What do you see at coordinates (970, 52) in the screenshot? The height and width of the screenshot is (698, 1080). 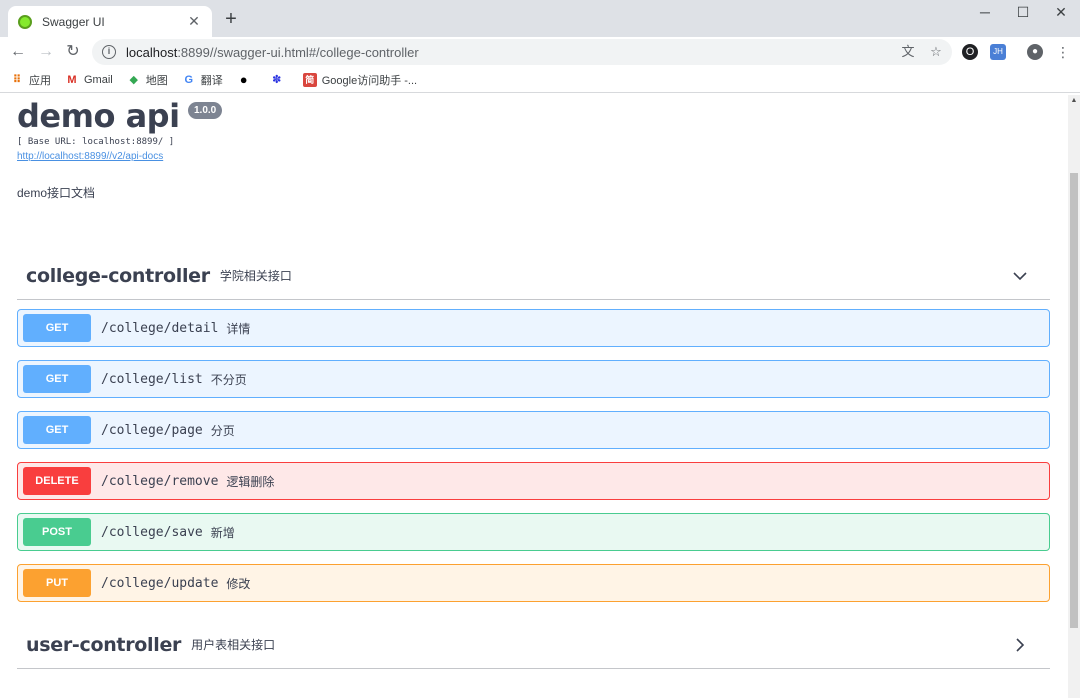 I see `extension-icon: O` at bounding box center [970, 52].